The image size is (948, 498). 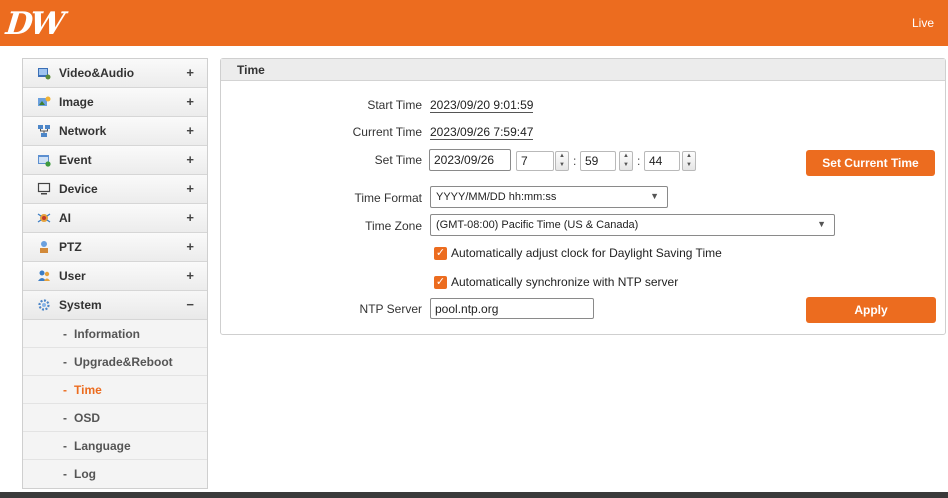 What do you see at coordinates (662, 161) in the screenshot?
I see `set-second-input: 44` at bounding box center [662, 161].